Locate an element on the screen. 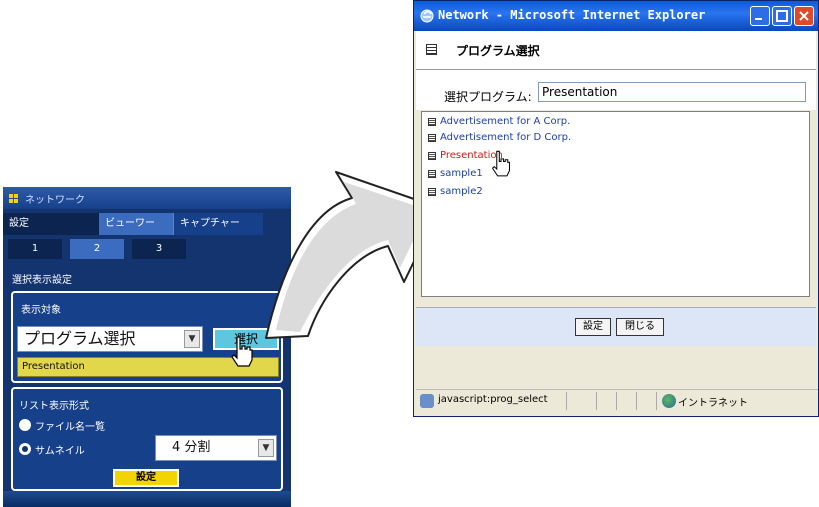 The width and height of the screenshot is (819, 507). program-item-sample1: sample1 is located at coordinates (455, 174).